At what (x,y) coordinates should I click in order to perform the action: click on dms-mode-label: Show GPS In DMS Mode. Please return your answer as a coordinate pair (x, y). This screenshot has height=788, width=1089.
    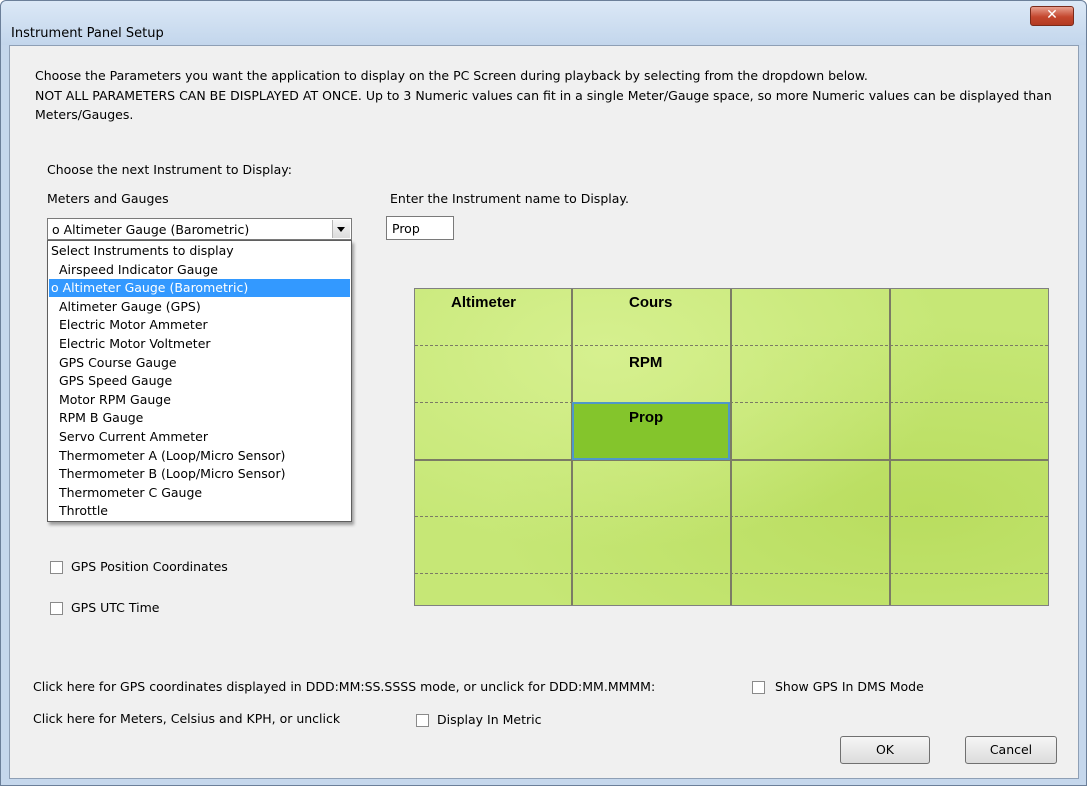
    Looking at the image, I should click on (849, 686).